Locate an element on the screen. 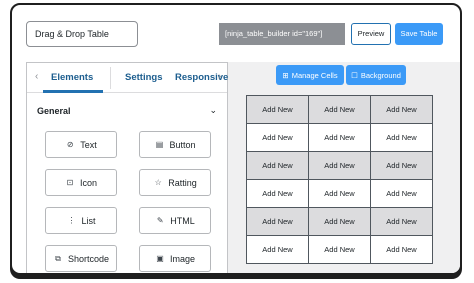 The width and height of the screenshot is (474, 283). square-icon: ☐ is located at coordinates (354, 75).